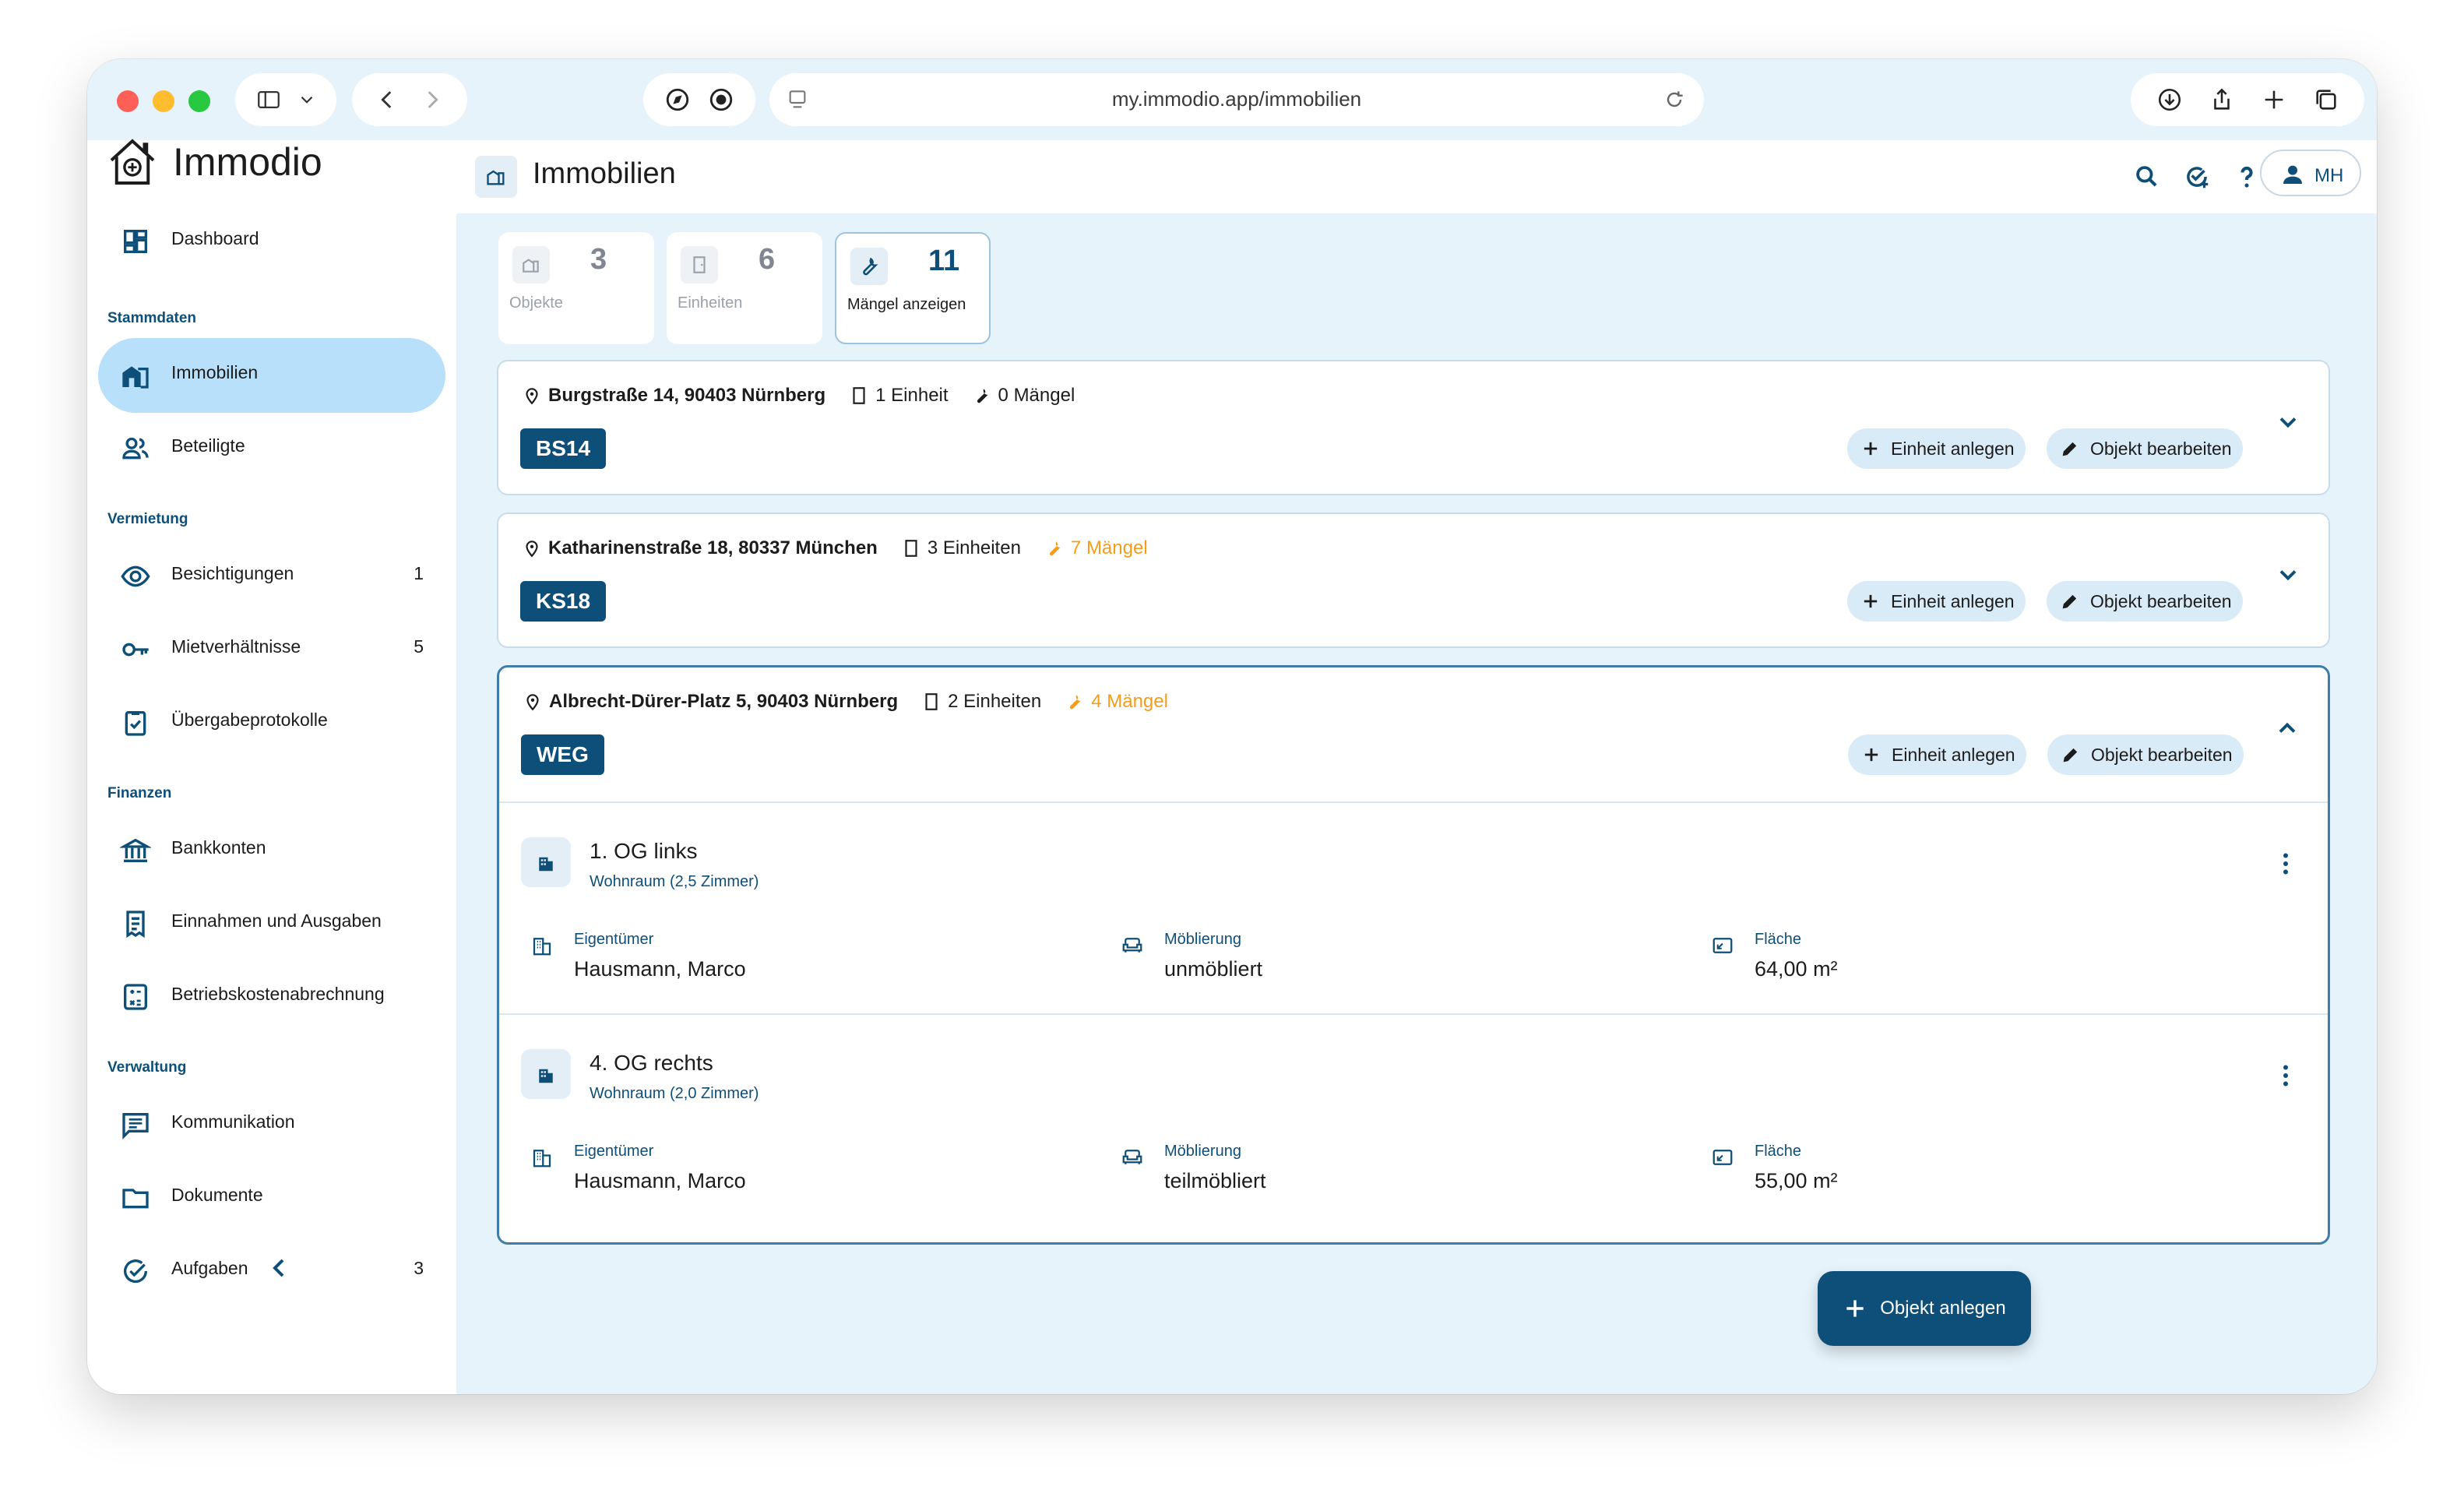 This screenshot has width=2464, height=1511. Describe the element at coordinates (163, 101) in the screenshot. I see `minimize-window-button` at that location.